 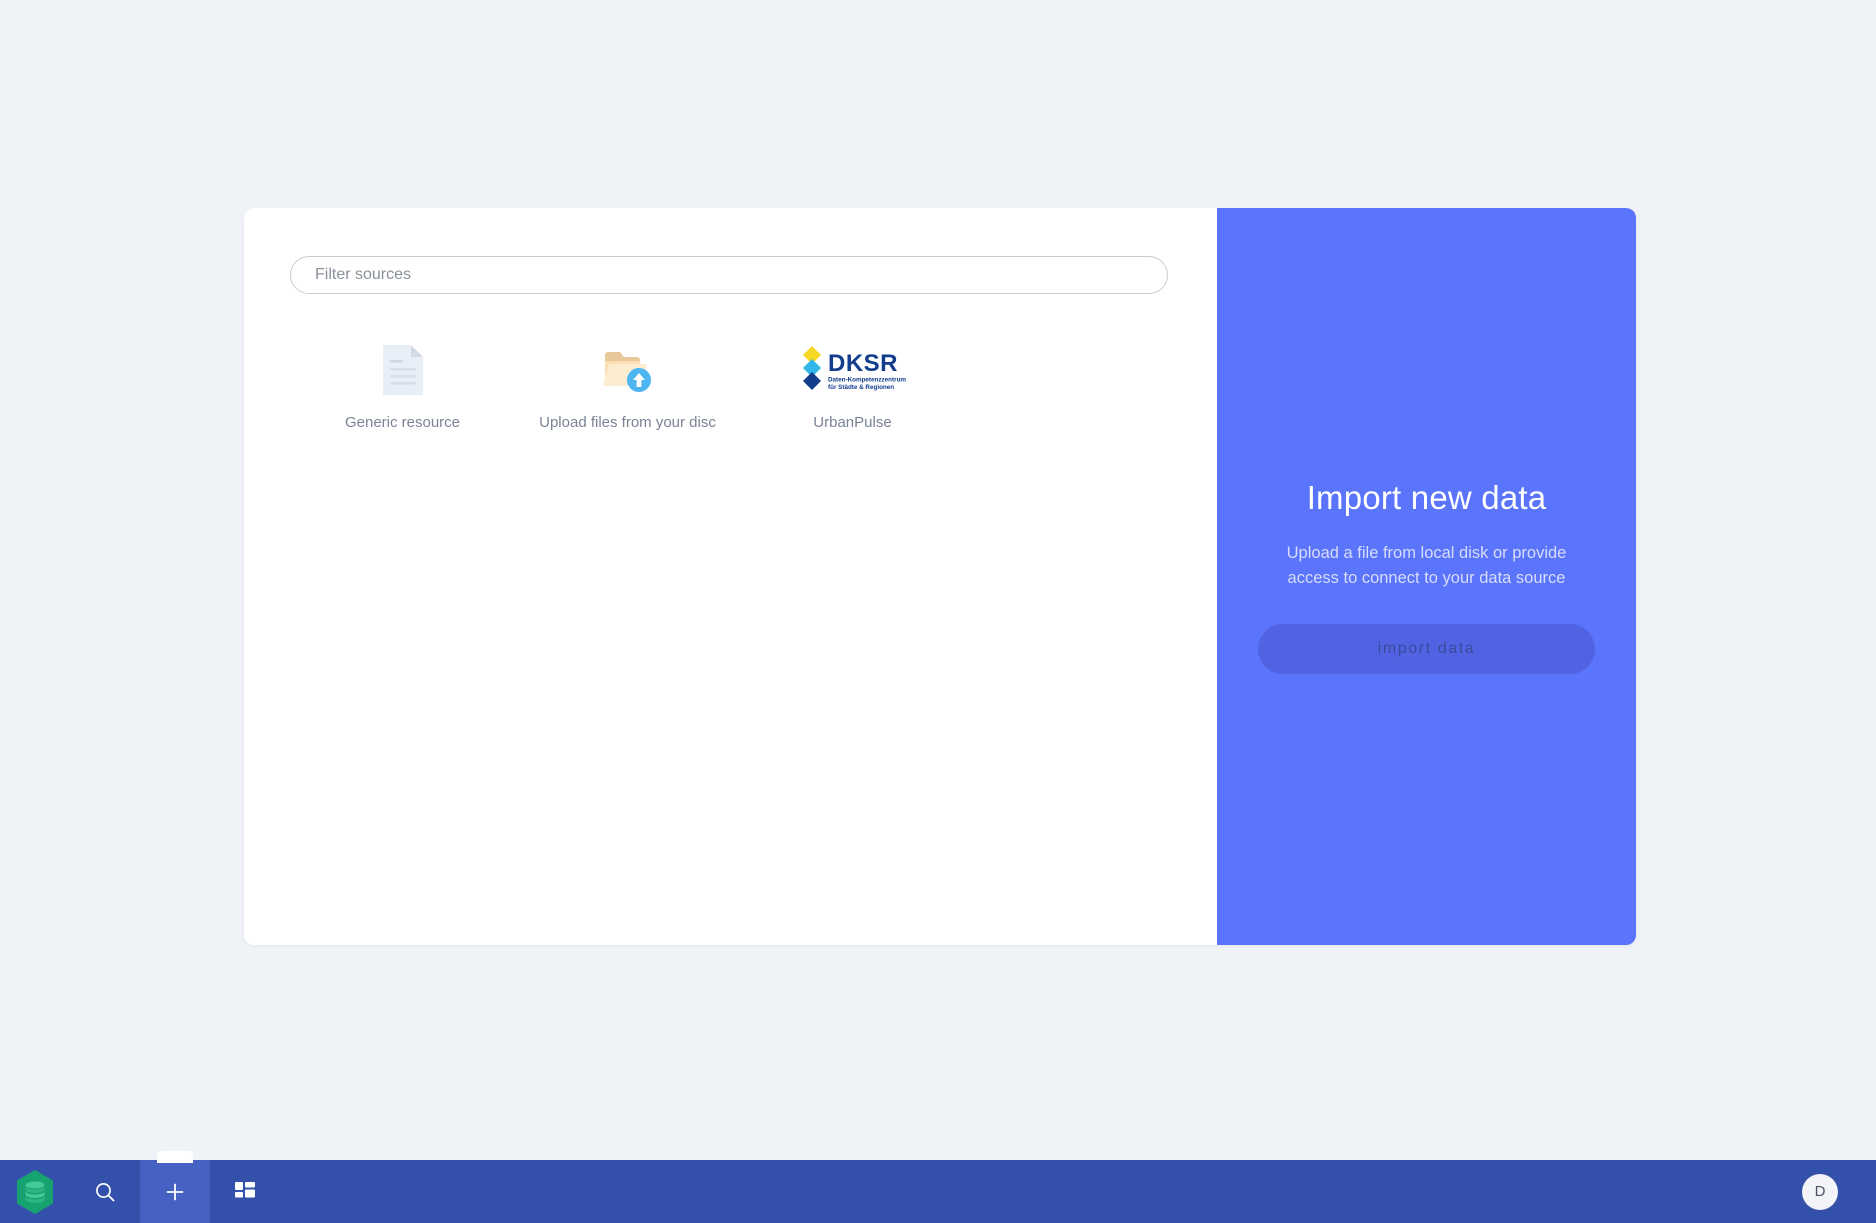 I want to click on source-item-generic-resource: Generic resource, so click(x=402, y=382).